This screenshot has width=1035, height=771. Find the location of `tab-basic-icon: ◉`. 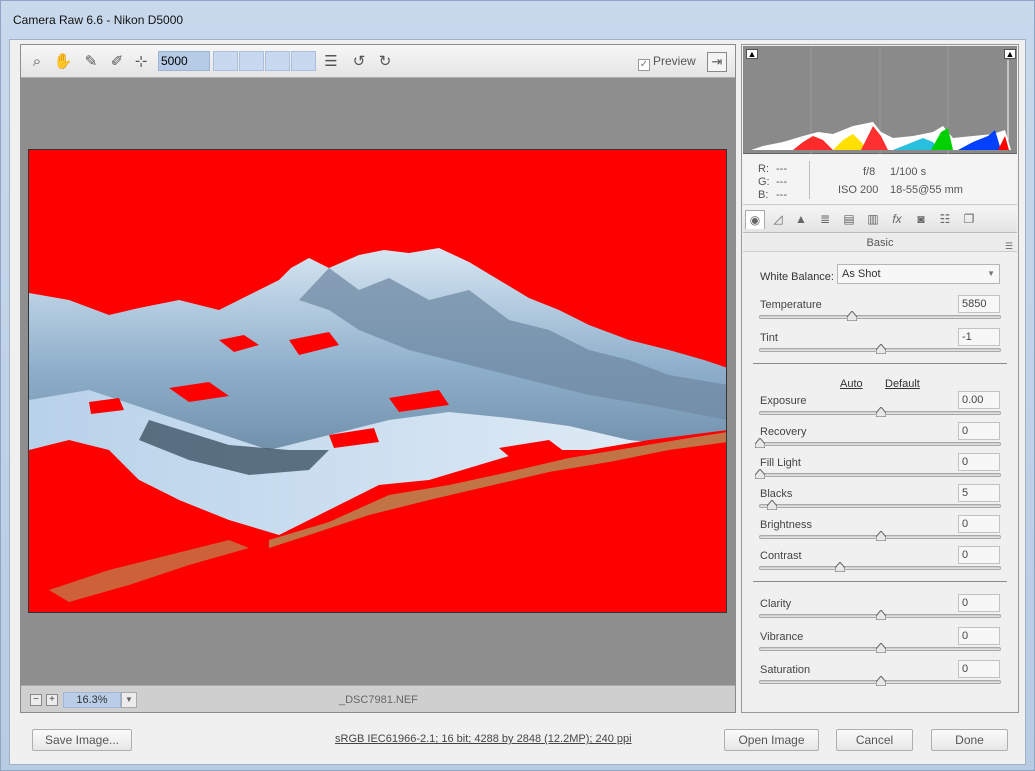

tab-basic-icon: ◉ is located at coordinates (755, 219).